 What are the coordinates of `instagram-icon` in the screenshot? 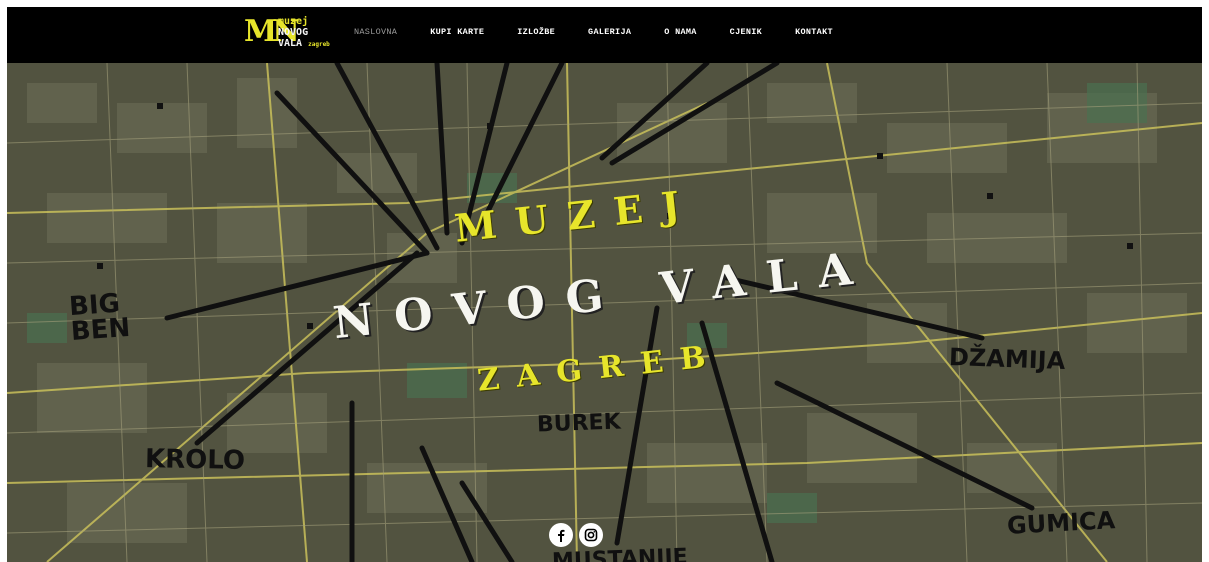 It's located at (591, 535).